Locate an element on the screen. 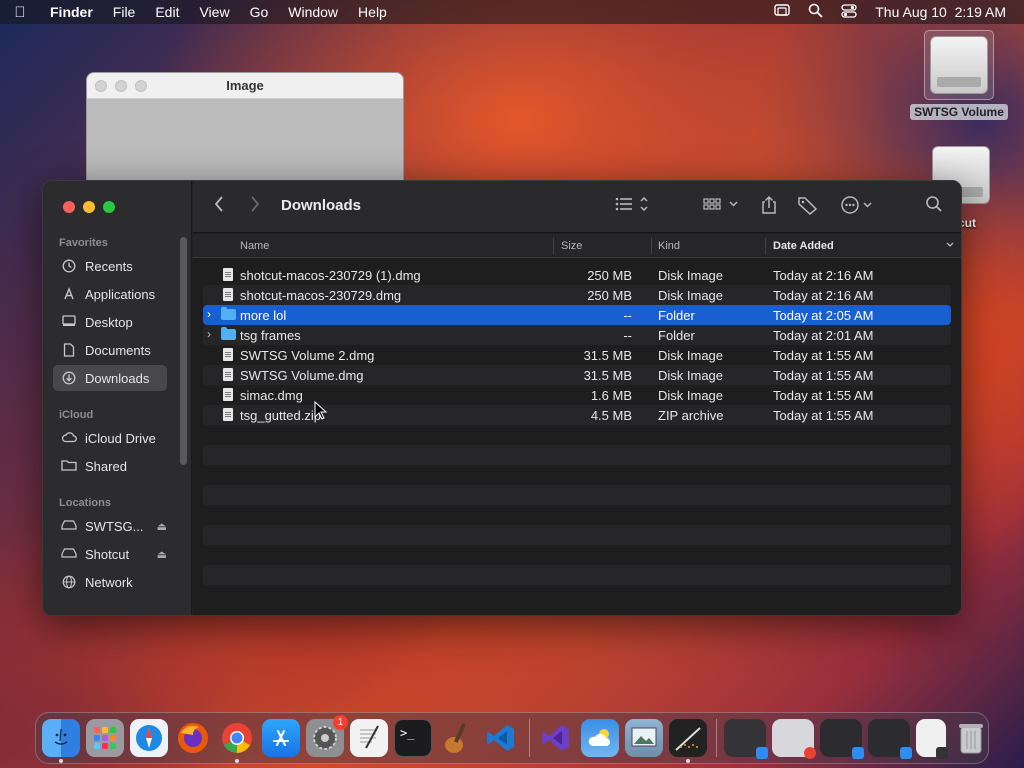  list-view-icon is located at coordinates (633, 206).